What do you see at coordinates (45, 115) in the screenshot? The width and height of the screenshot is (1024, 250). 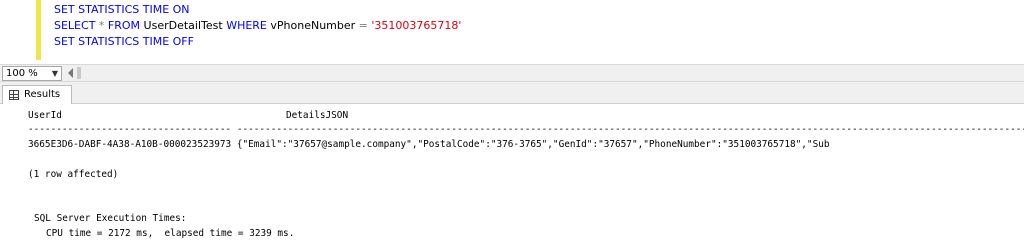 I see `column-header-userid: UserId` at bounding box center [45, 115].